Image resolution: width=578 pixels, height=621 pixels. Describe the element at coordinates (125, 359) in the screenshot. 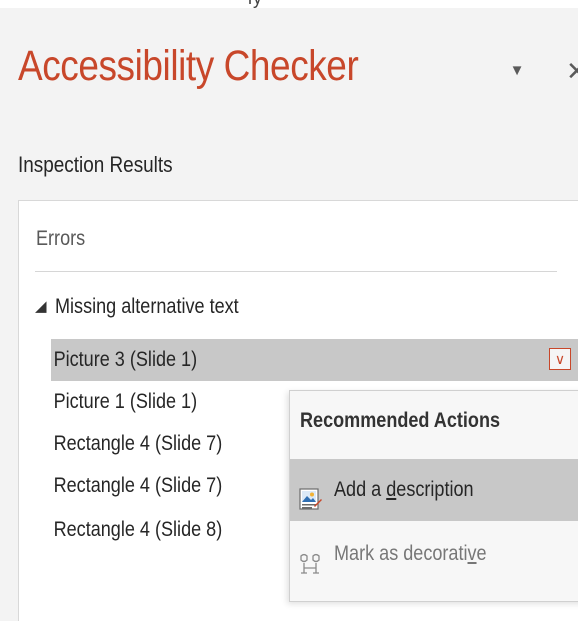

I see `list-item-label: Picture 3 (Slide 1)` at that location.